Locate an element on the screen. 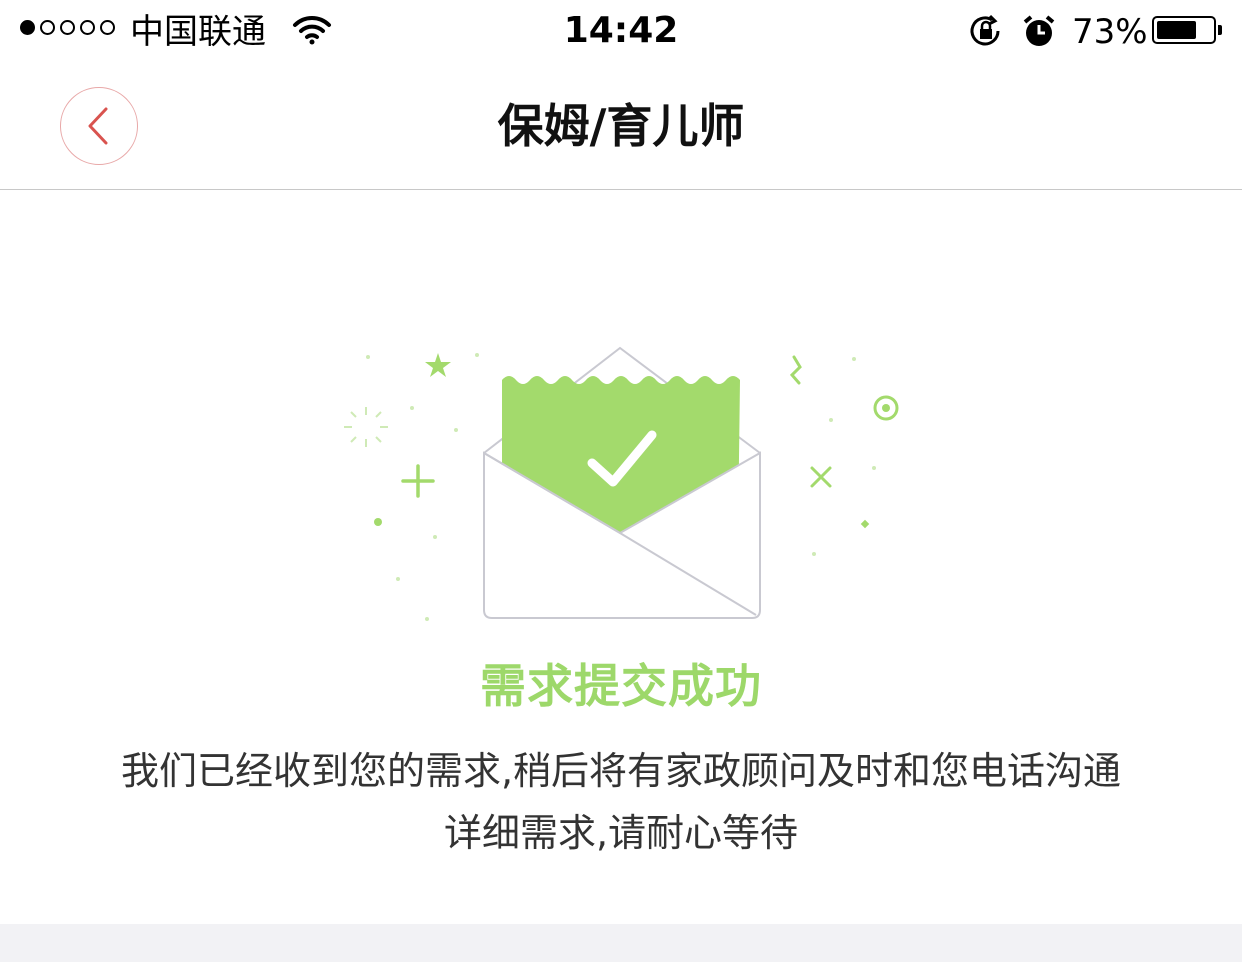  message-line-2: 详细需求,请耐心等待 is located at coordinates (621, 833).